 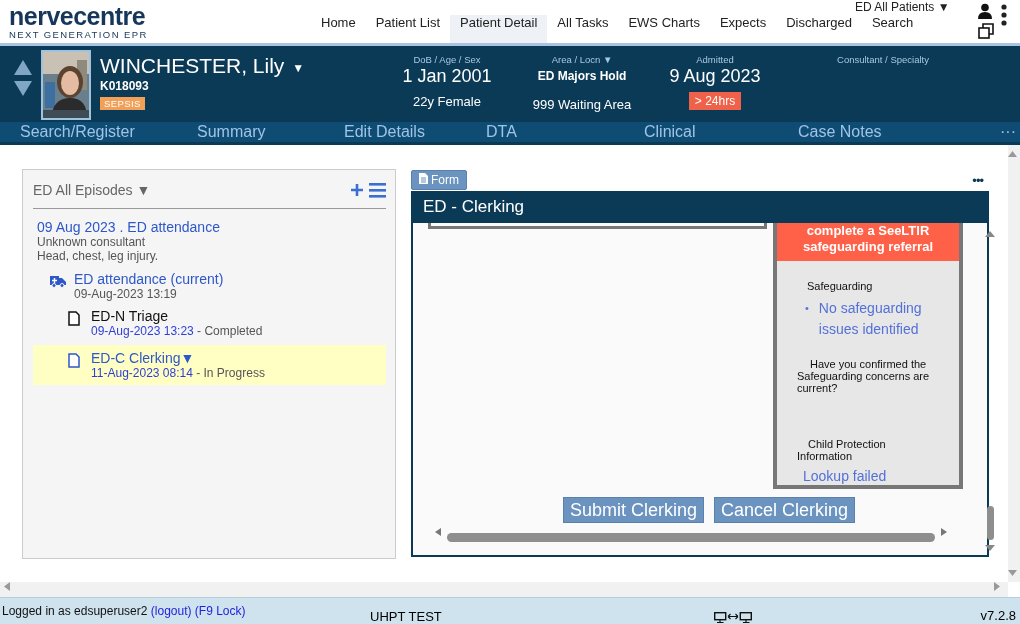 I want to click on section-label: Child Protection Information, so click(x=841, y=449).